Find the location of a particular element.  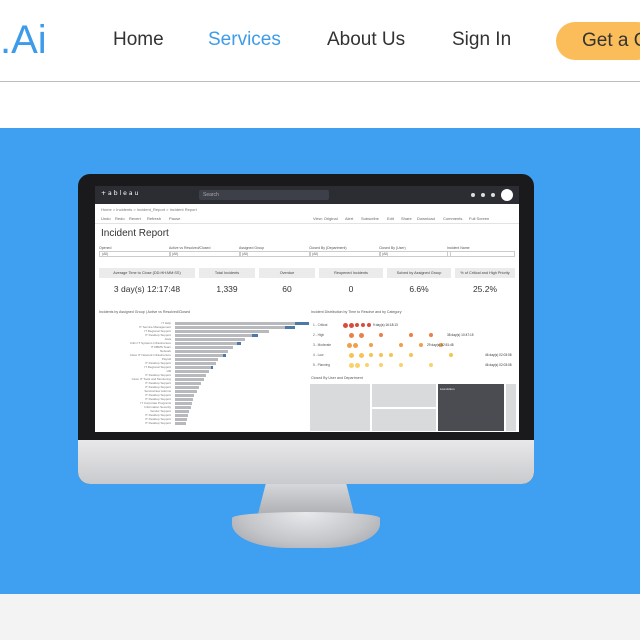

settings-icon is located at coordinates (483, 195).